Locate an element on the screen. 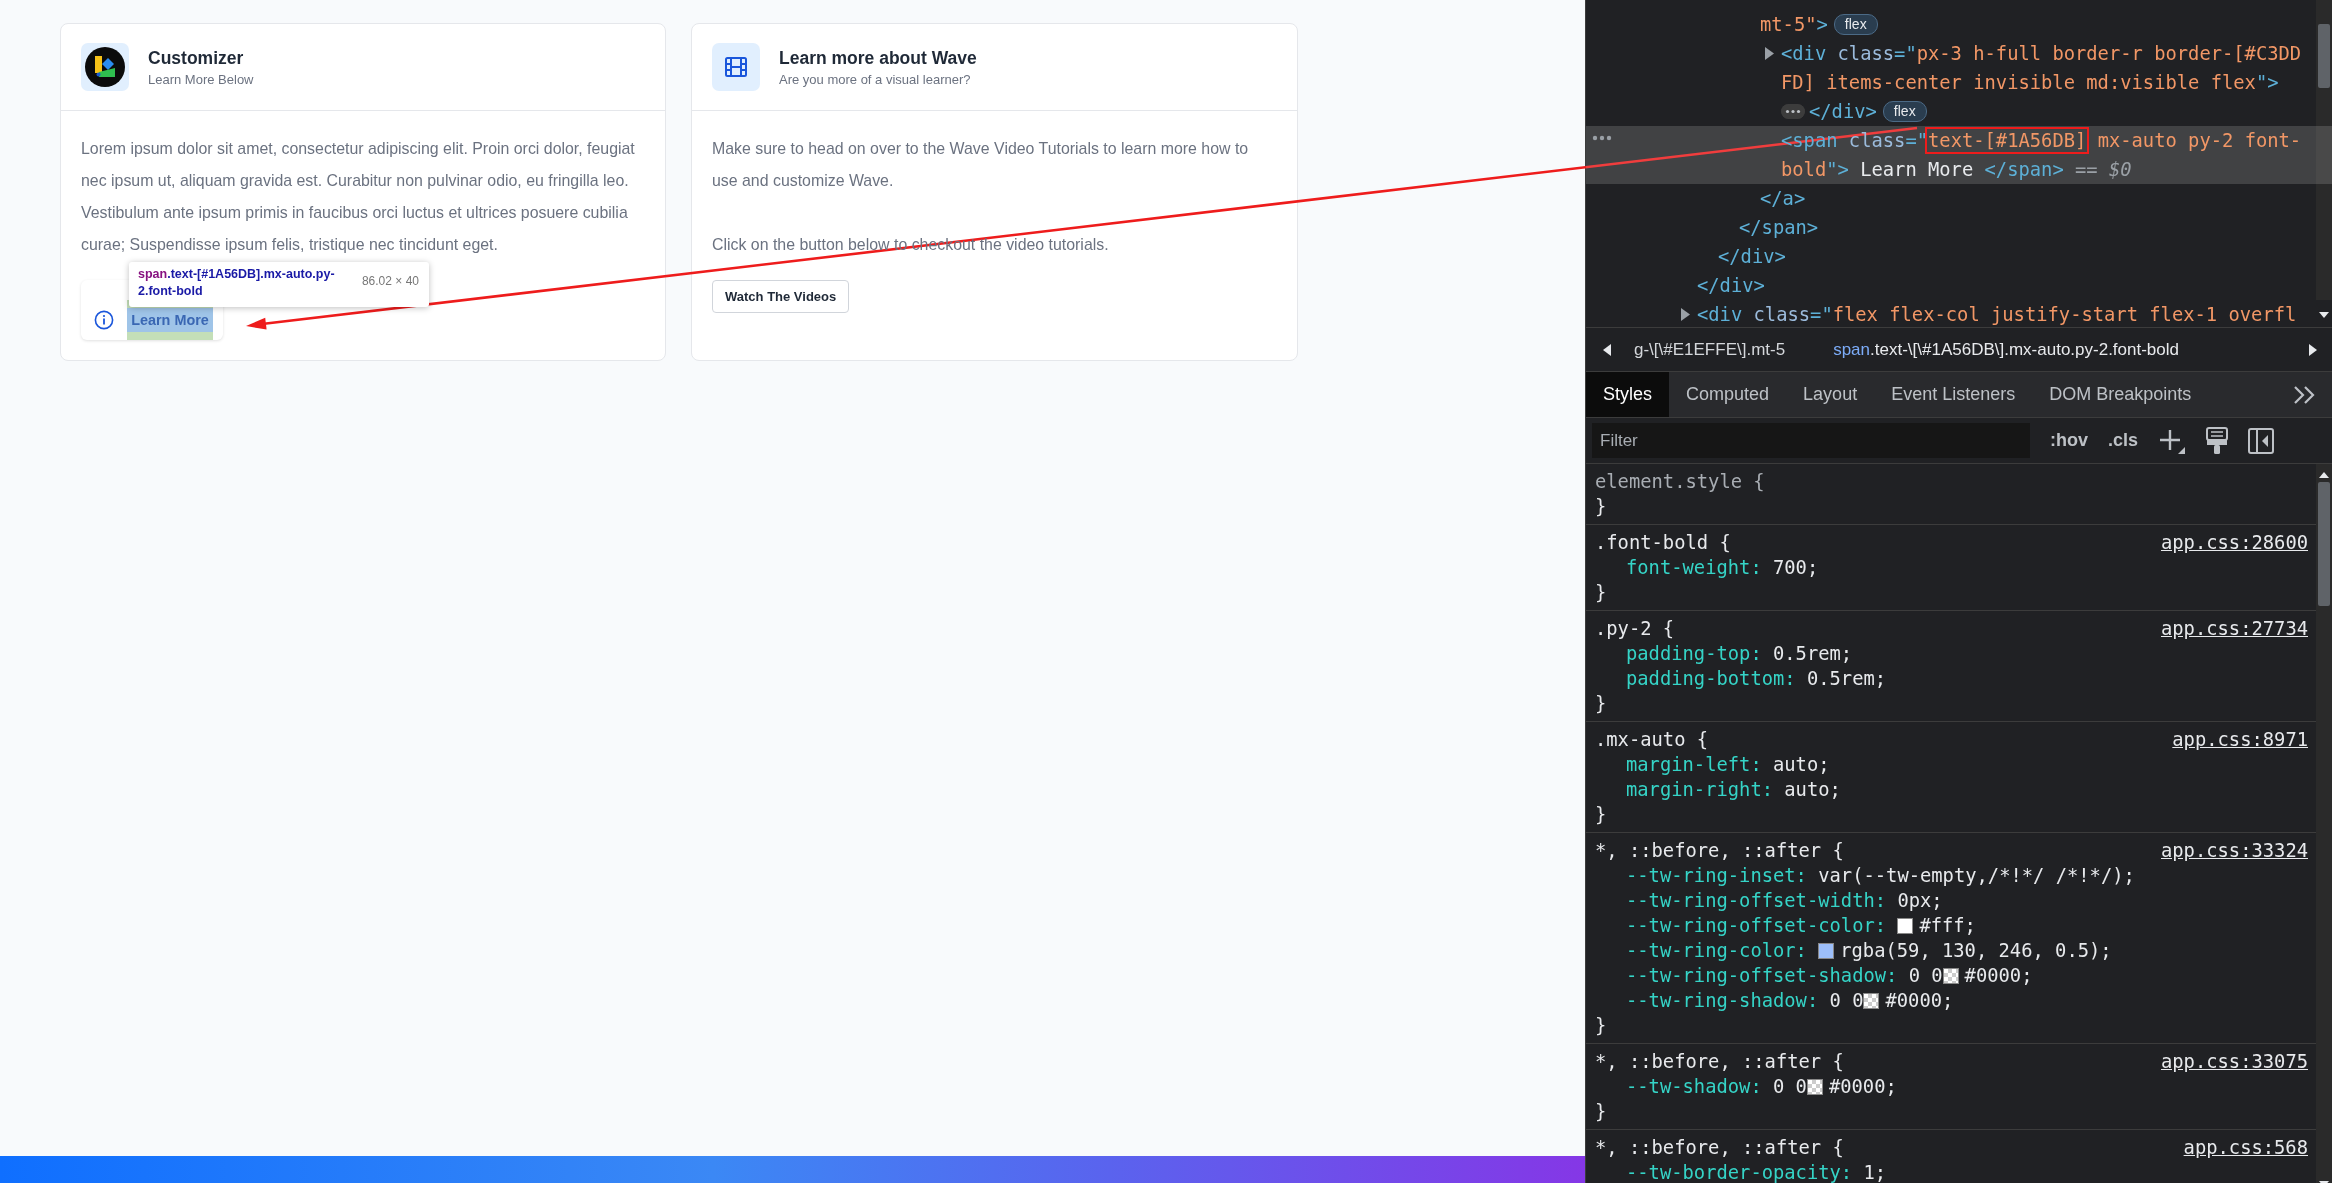 The width and height of the screenshot is (2332, 1183). element-size: 86.02 × 40 is located at coordinates (390, 281).